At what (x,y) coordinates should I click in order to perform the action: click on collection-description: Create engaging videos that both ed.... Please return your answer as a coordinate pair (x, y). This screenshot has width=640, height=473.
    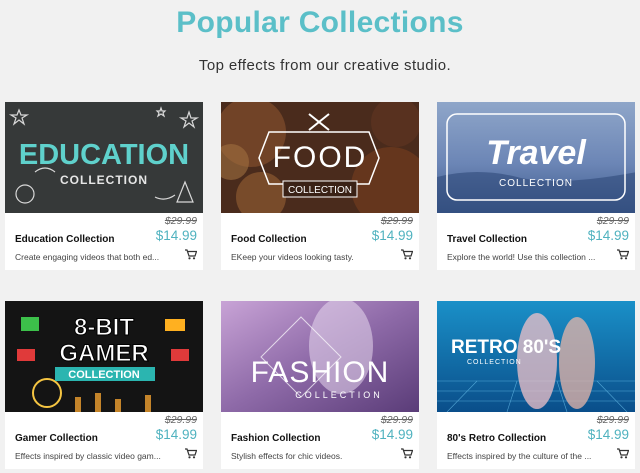
    Looking at the image, I should click on (87, 257).